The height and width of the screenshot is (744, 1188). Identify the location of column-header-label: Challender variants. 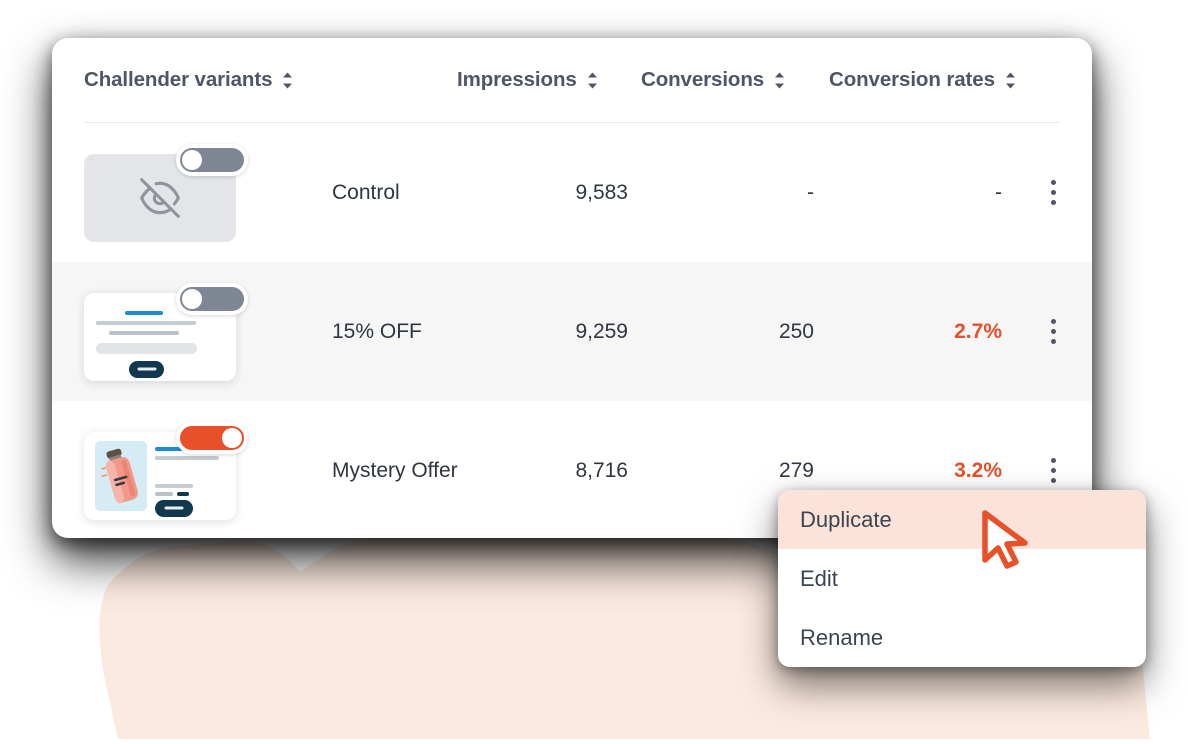
(178, 79).